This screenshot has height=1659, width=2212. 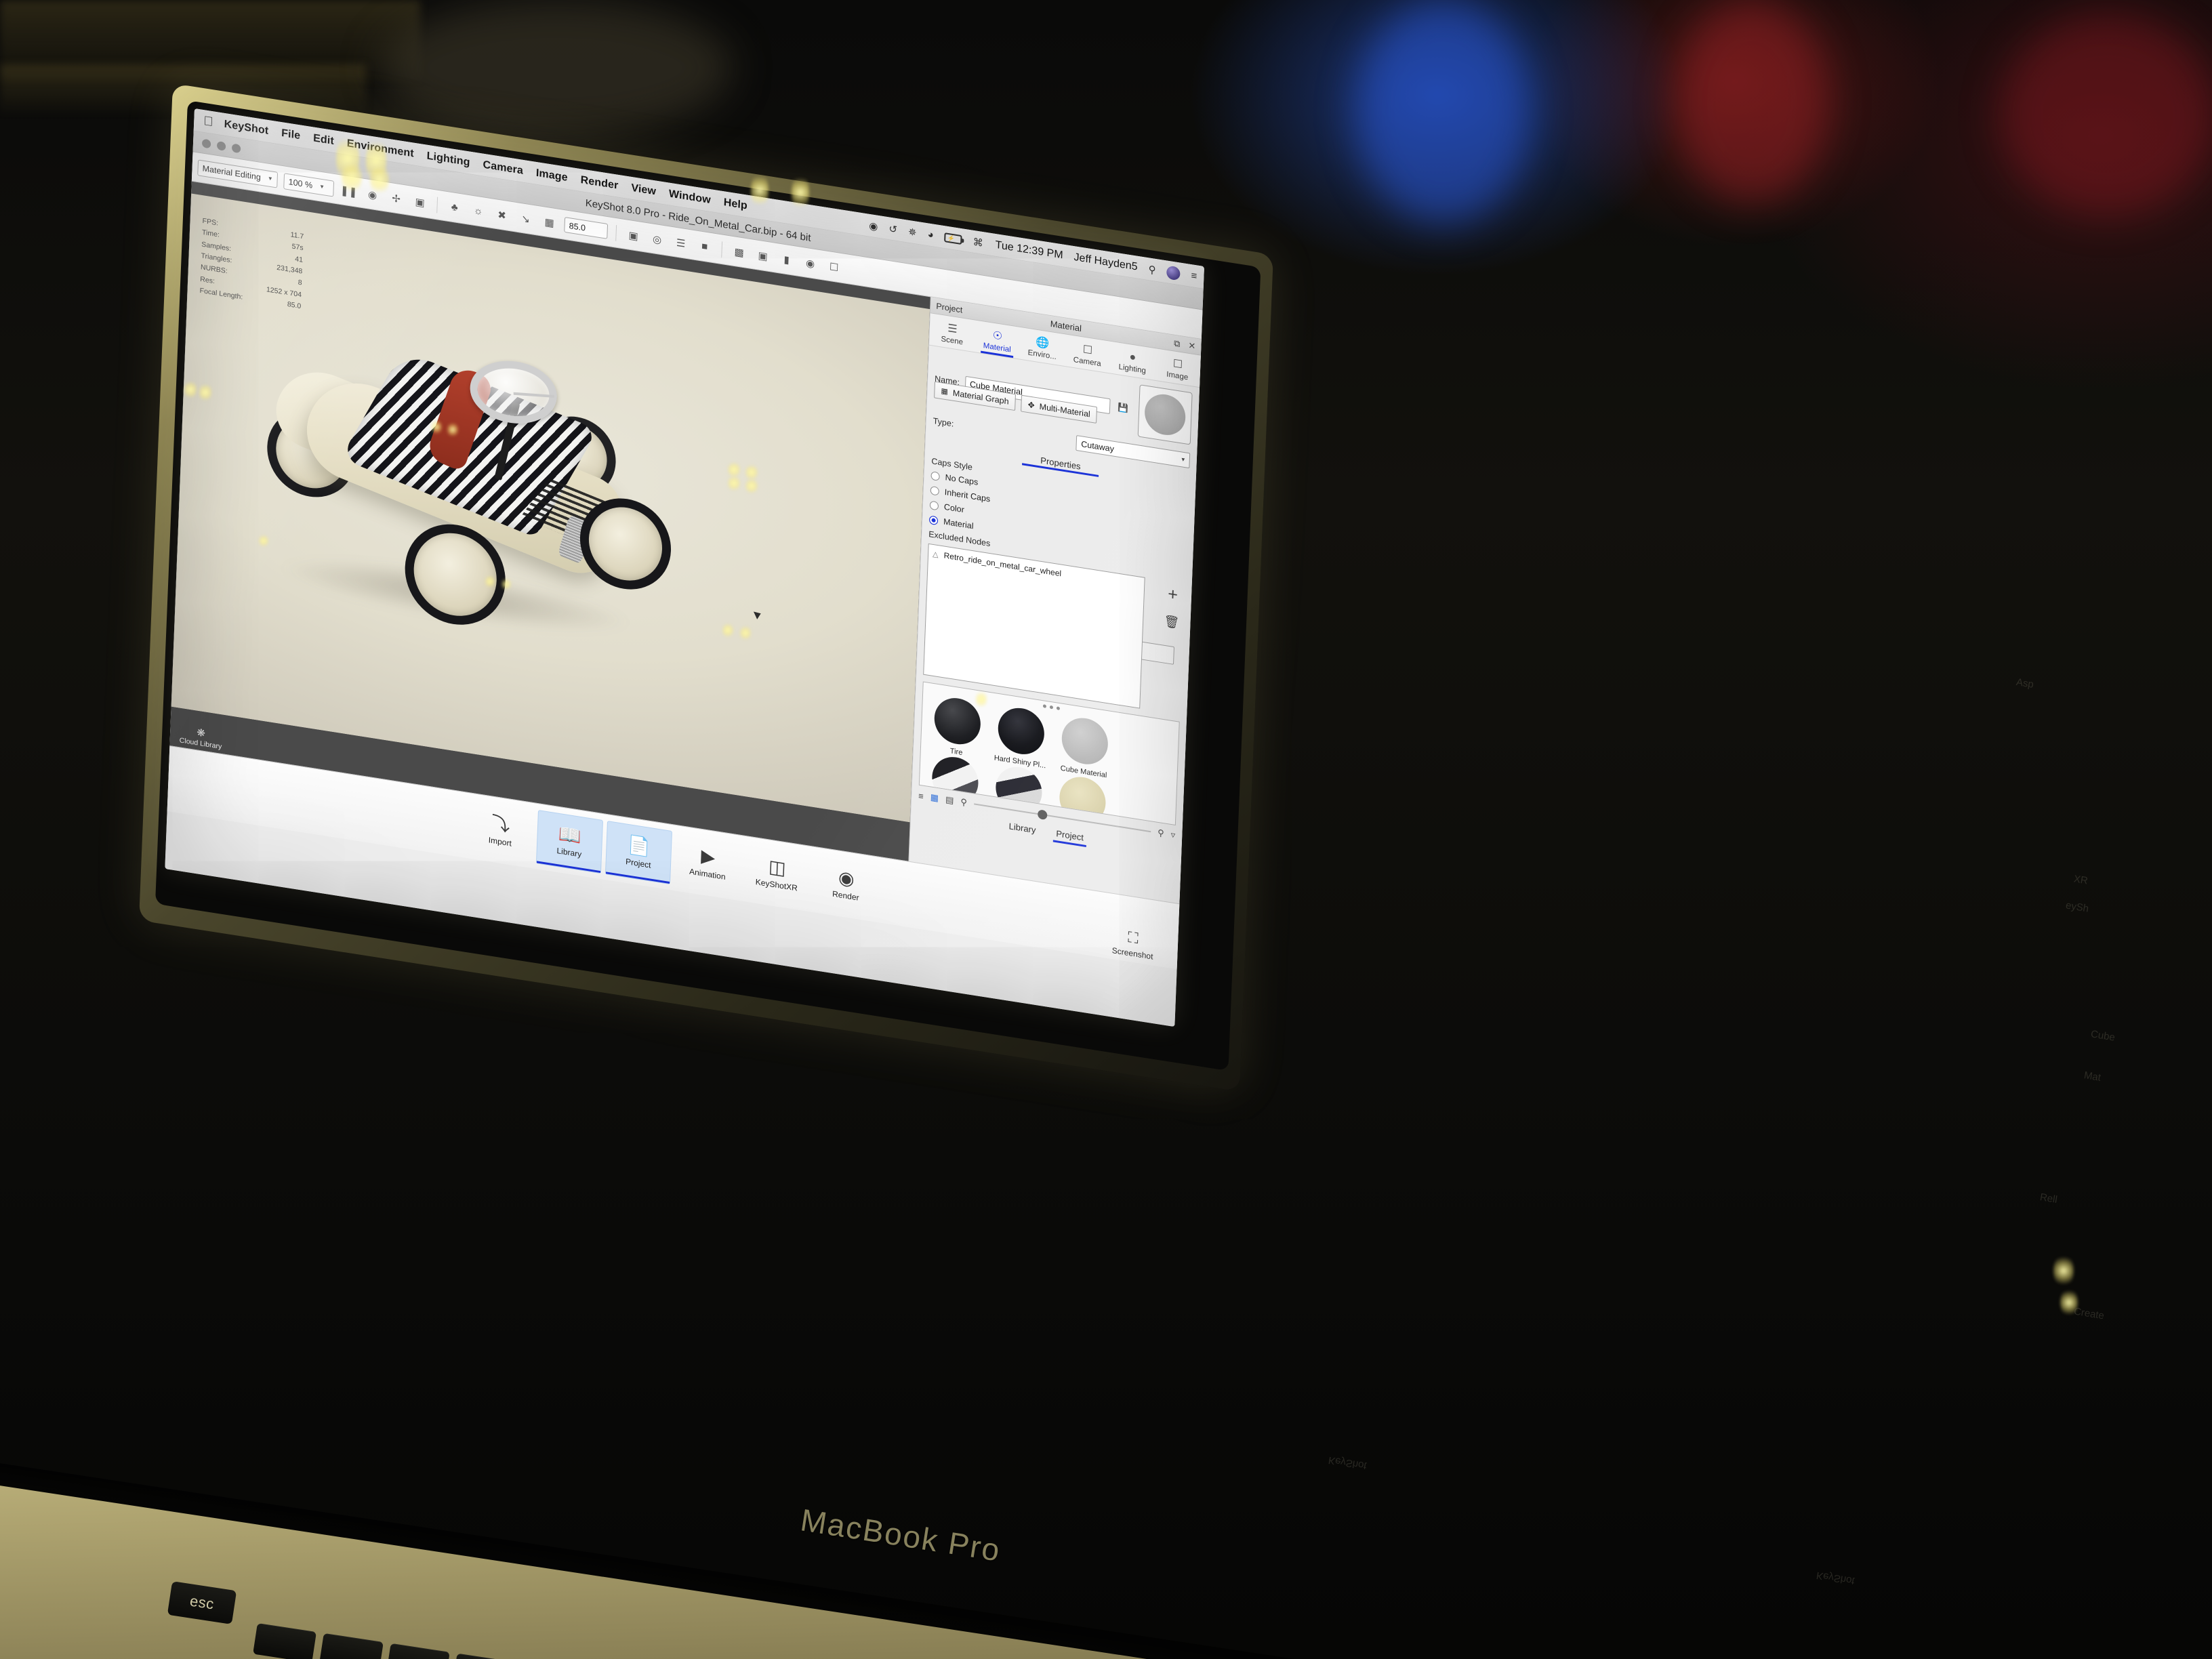 I want to click on menu-view: View, so click(x=644, y=190).